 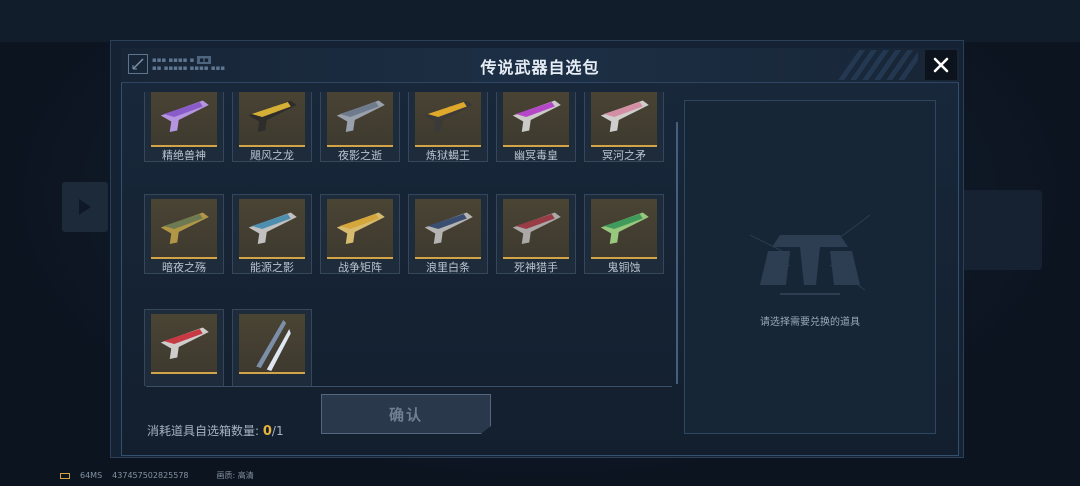 I want to click on weapon-name: 精绝兽神, so click(x=184, y=155).